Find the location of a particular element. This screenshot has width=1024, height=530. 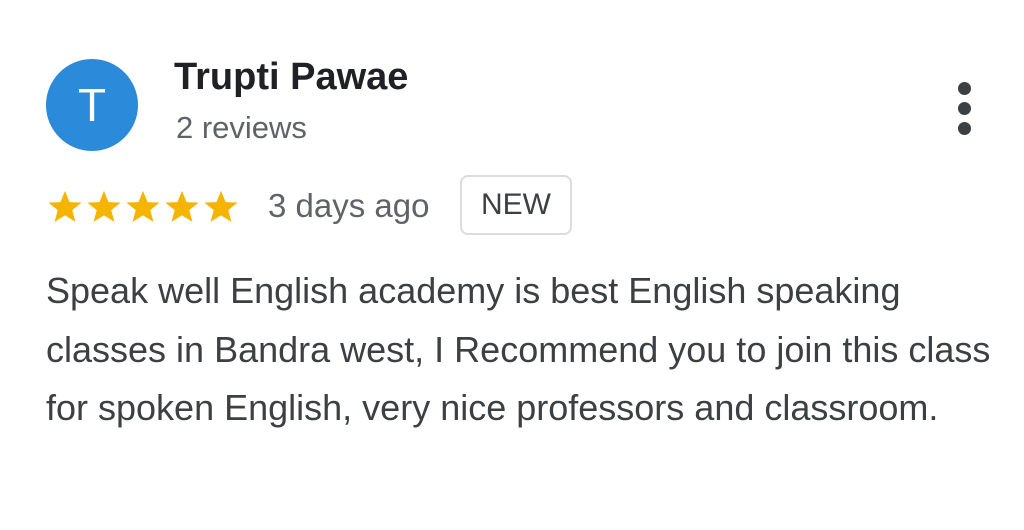

review-count: 2 reviews is located at coordinates (241, 127).